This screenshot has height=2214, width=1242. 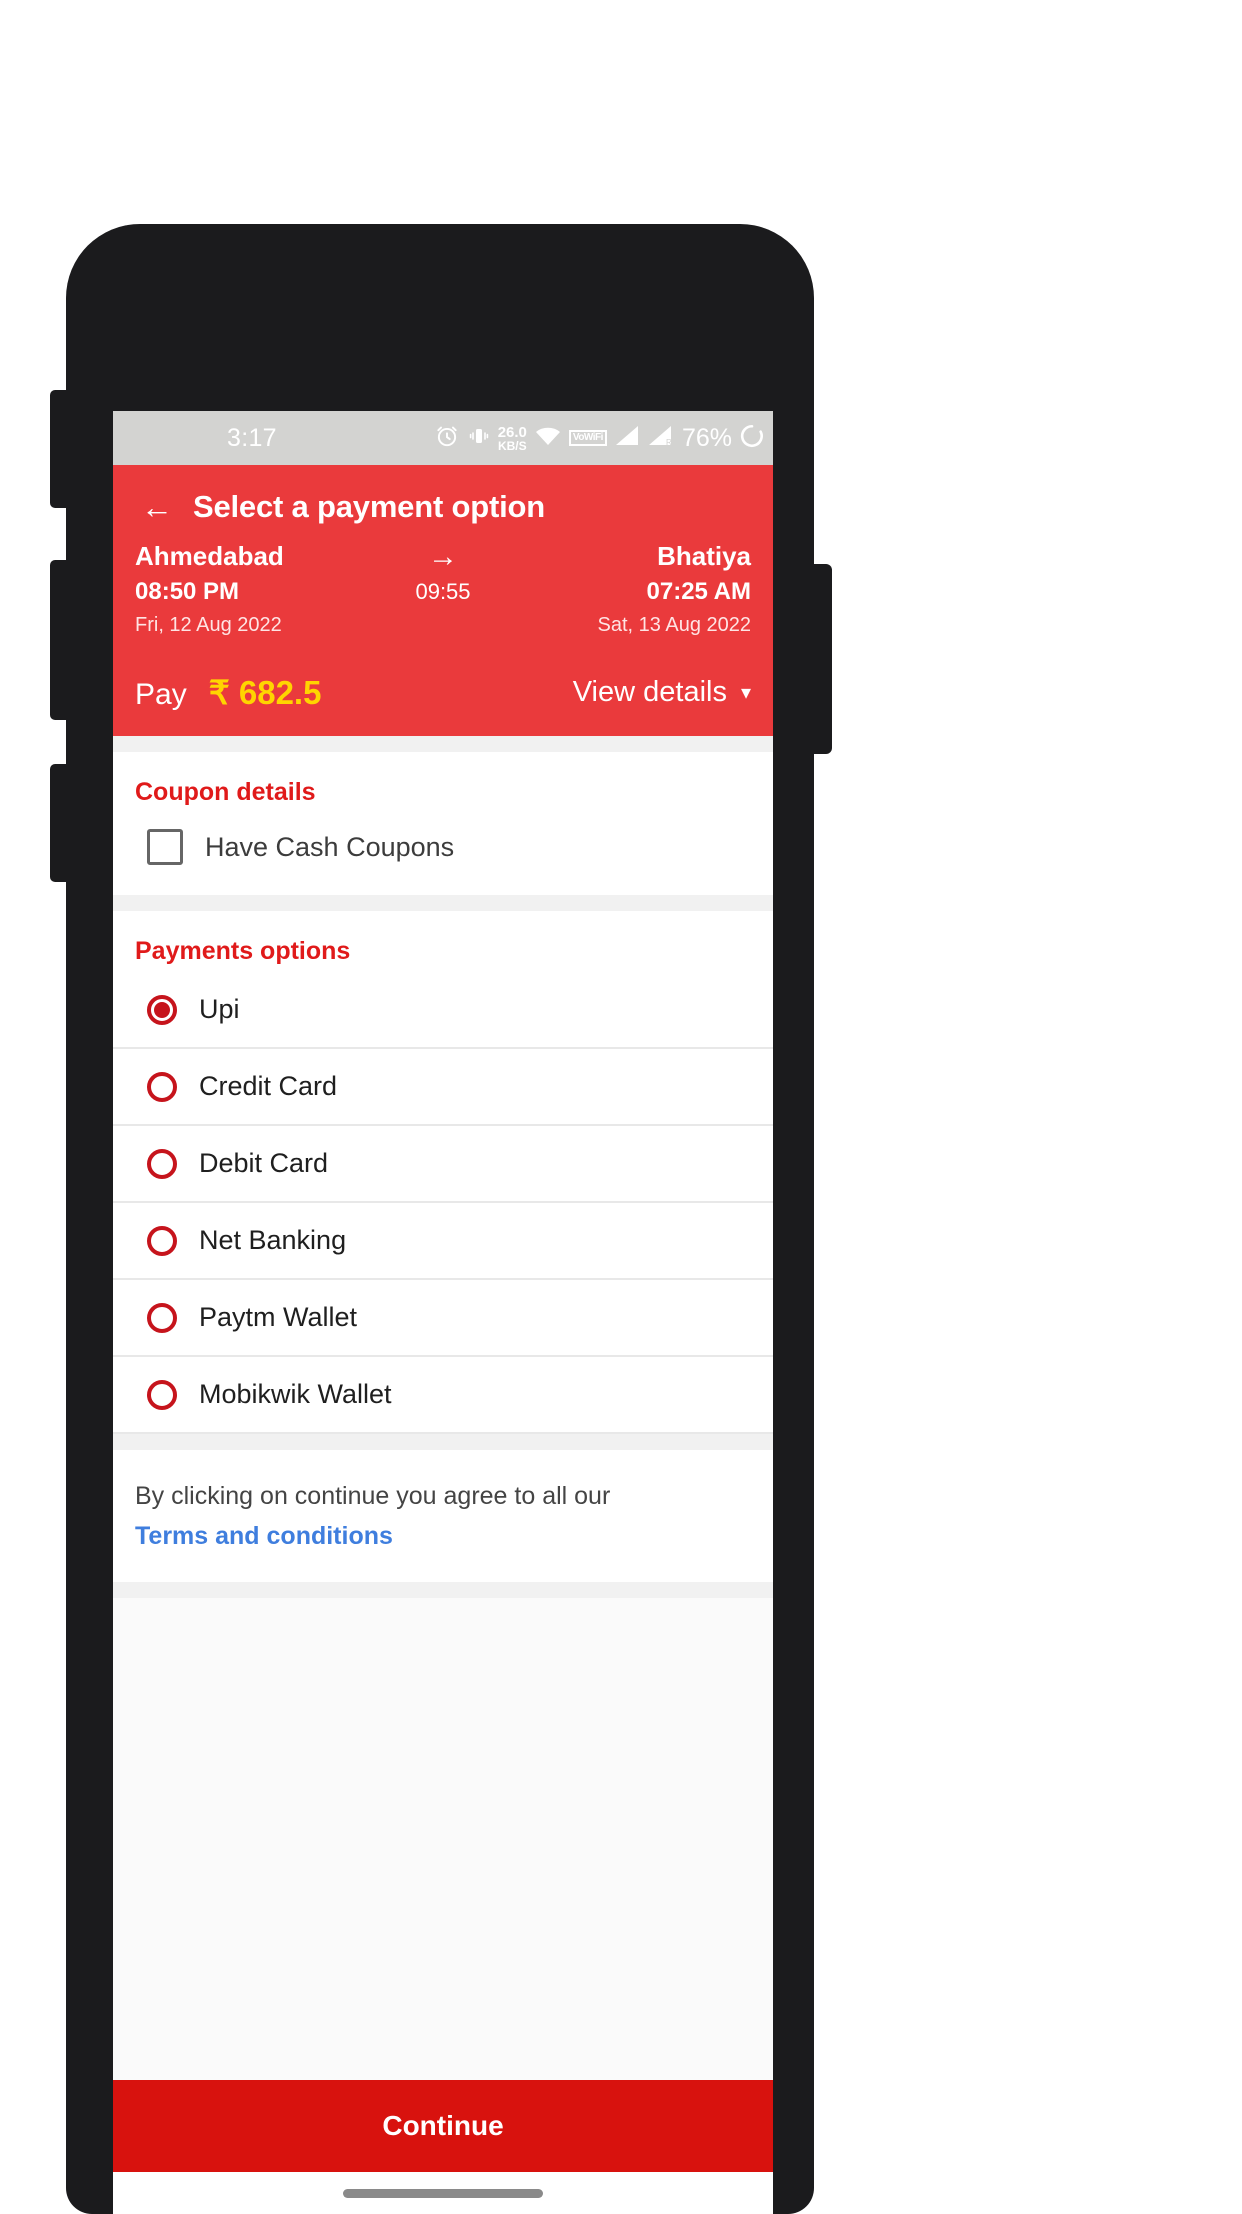 I want to click on payment-option-label: Mobikwik Wallet, so click(x=295, y=1394).